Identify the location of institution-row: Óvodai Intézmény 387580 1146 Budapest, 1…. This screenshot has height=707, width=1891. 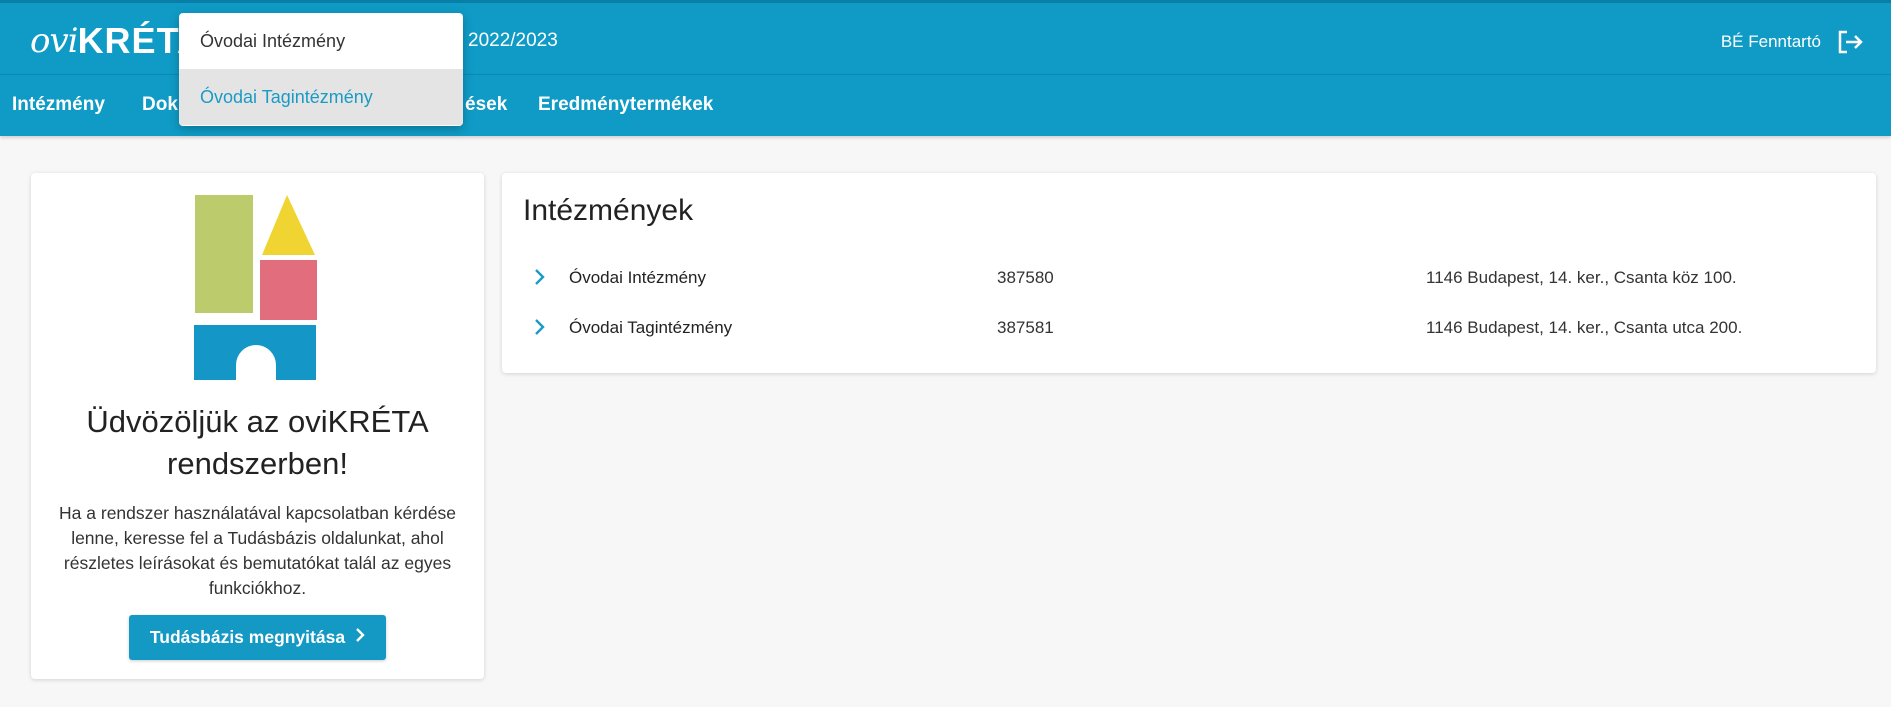
(1189, 278).